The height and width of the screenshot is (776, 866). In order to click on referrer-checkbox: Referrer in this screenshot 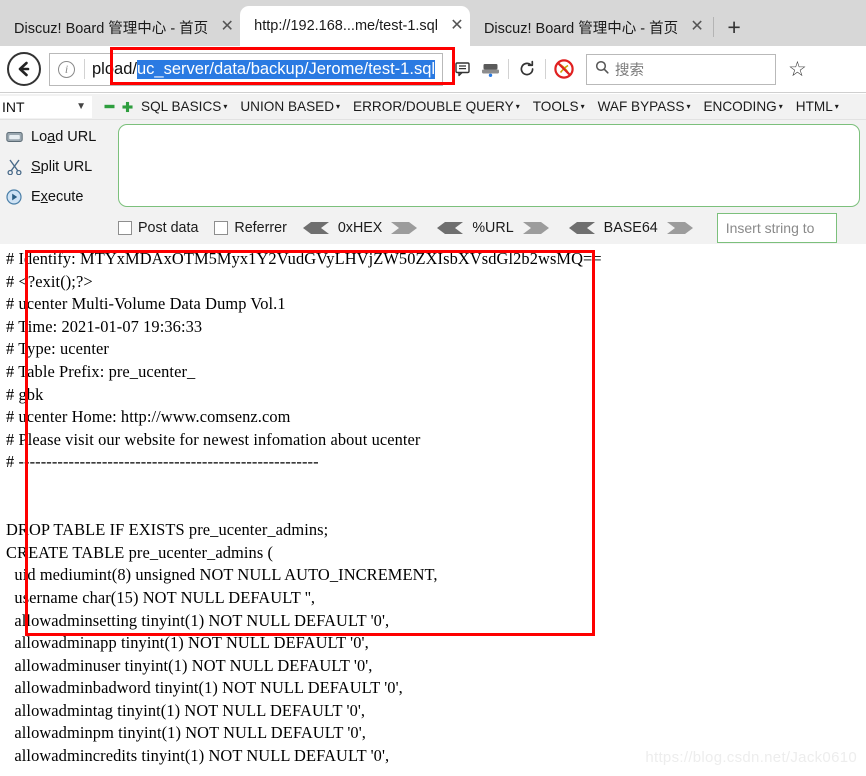, I will do `click(250, 228)`.